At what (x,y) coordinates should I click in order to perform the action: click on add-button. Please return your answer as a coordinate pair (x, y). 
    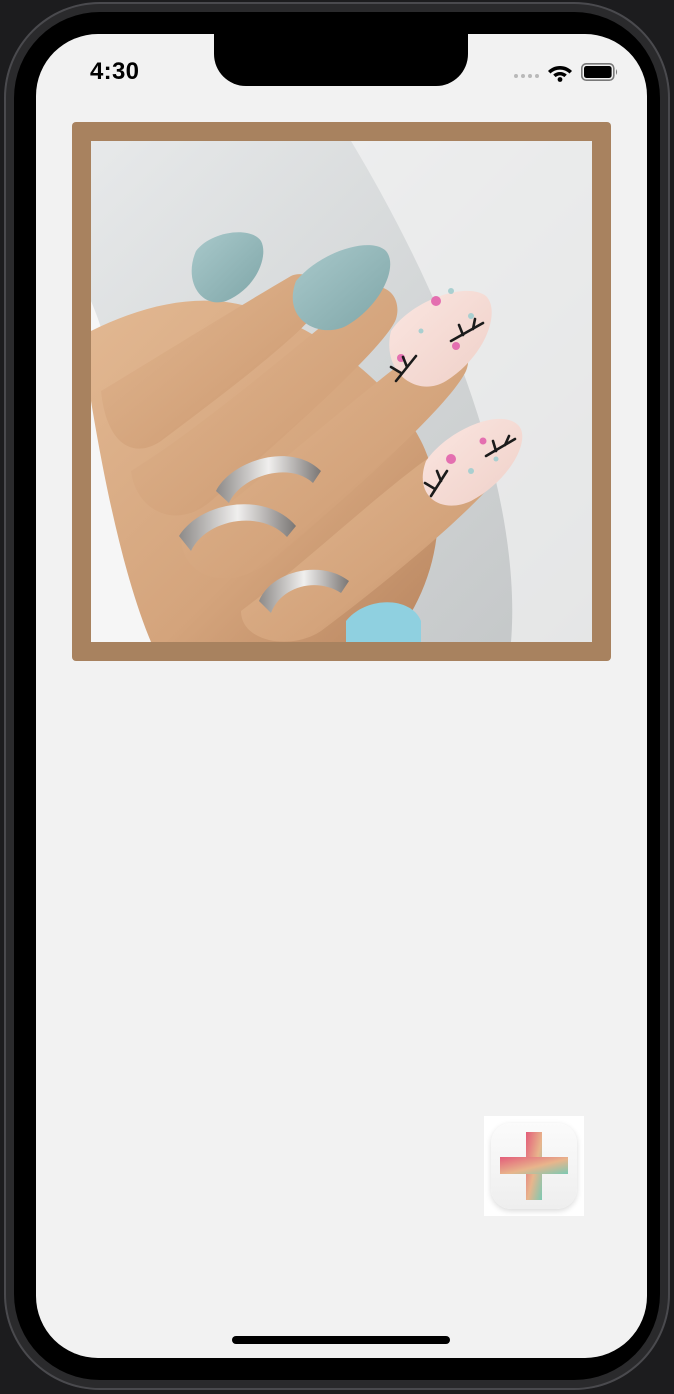
    Looking at the image, I should click on (534, 1166).